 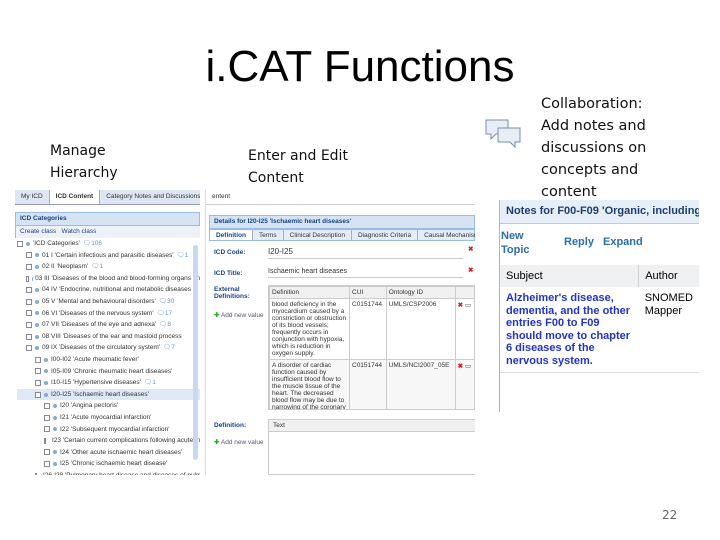 I want to click on add-value-text: Add new value, so click(x=242, y=442).